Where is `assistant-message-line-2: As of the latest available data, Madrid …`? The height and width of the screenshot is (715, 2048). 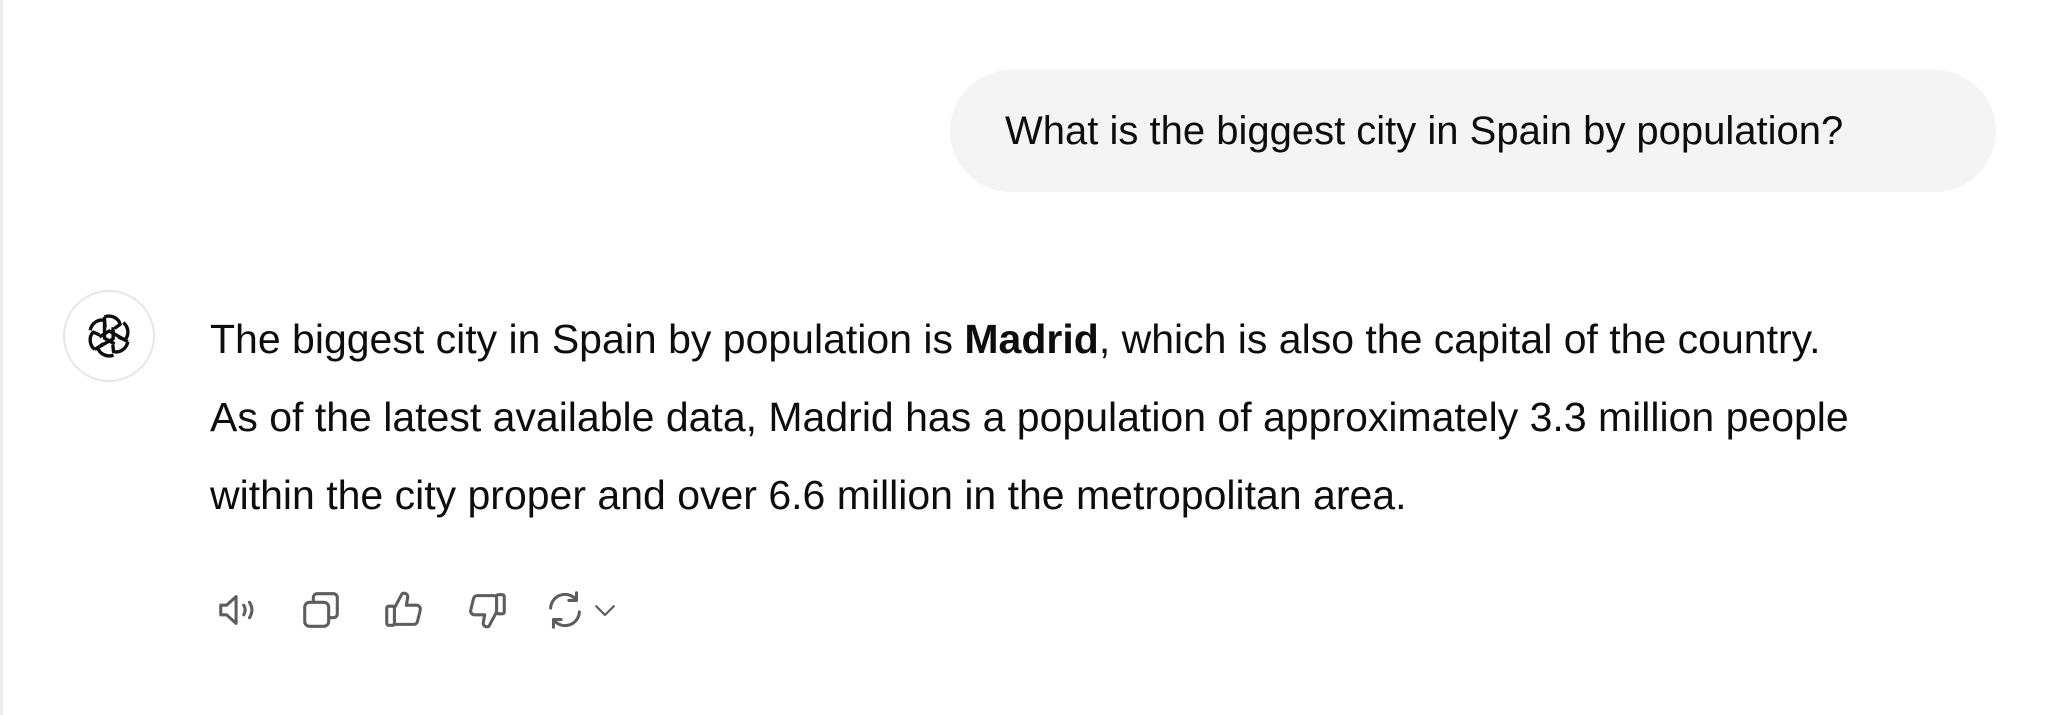 assistant-message-line-2: As of the latest available data, Madrid … is located at coordinates (1029, 417).